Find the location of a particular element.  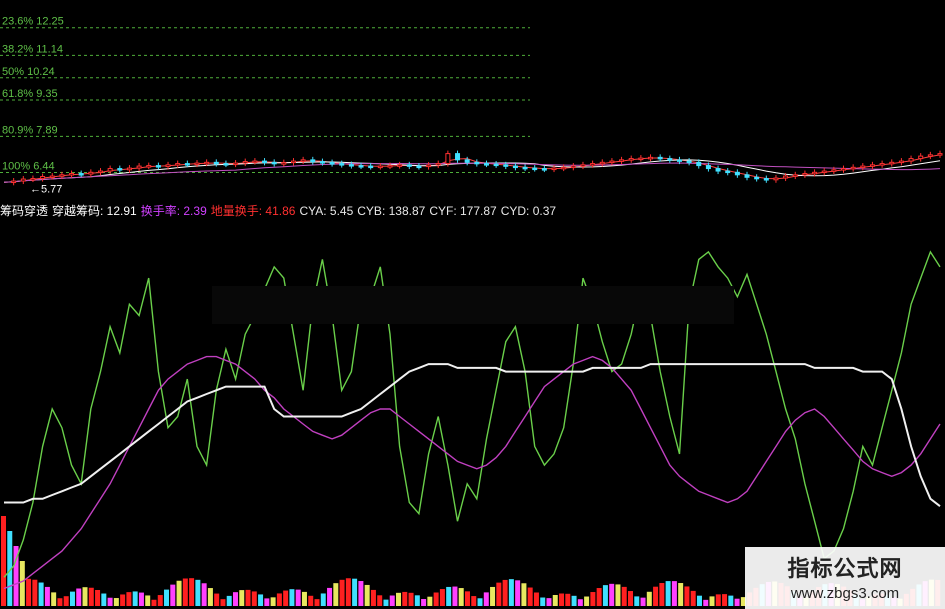

fib-label-0: 23.6% 12.25 is located at coordinates (33, 22).